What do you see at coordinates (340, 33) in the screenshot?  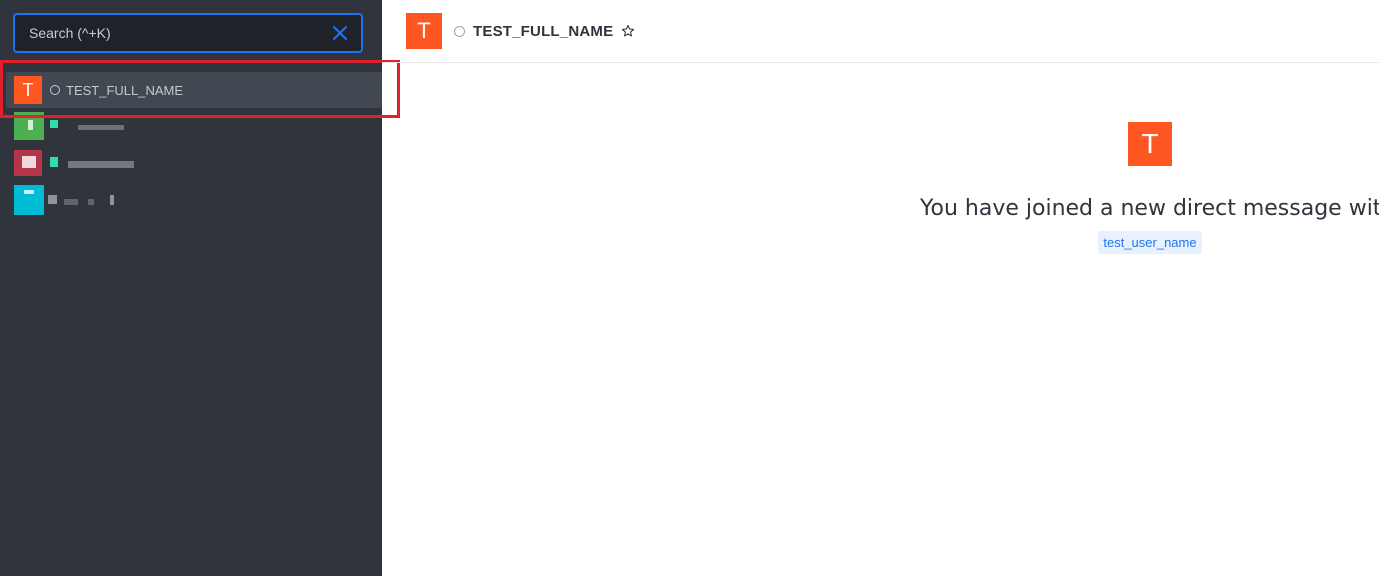 I see `close-icon` at bounding box center [340, 33].